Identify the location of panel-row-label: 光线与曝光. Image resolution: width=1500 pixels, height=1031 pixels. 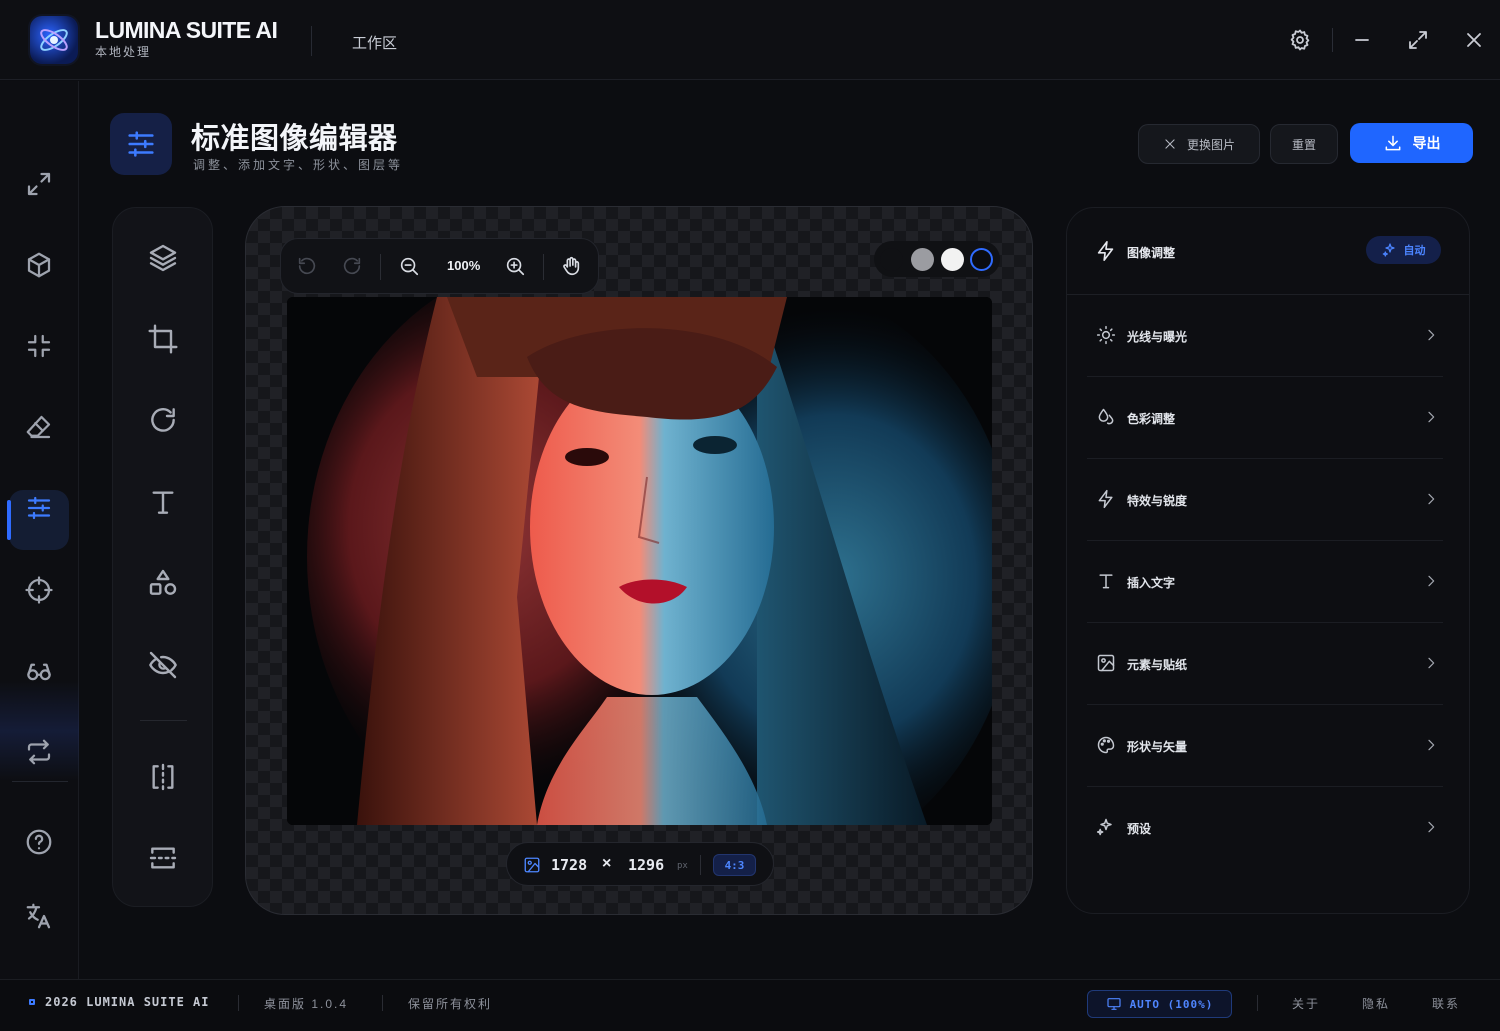
(1157, 337).